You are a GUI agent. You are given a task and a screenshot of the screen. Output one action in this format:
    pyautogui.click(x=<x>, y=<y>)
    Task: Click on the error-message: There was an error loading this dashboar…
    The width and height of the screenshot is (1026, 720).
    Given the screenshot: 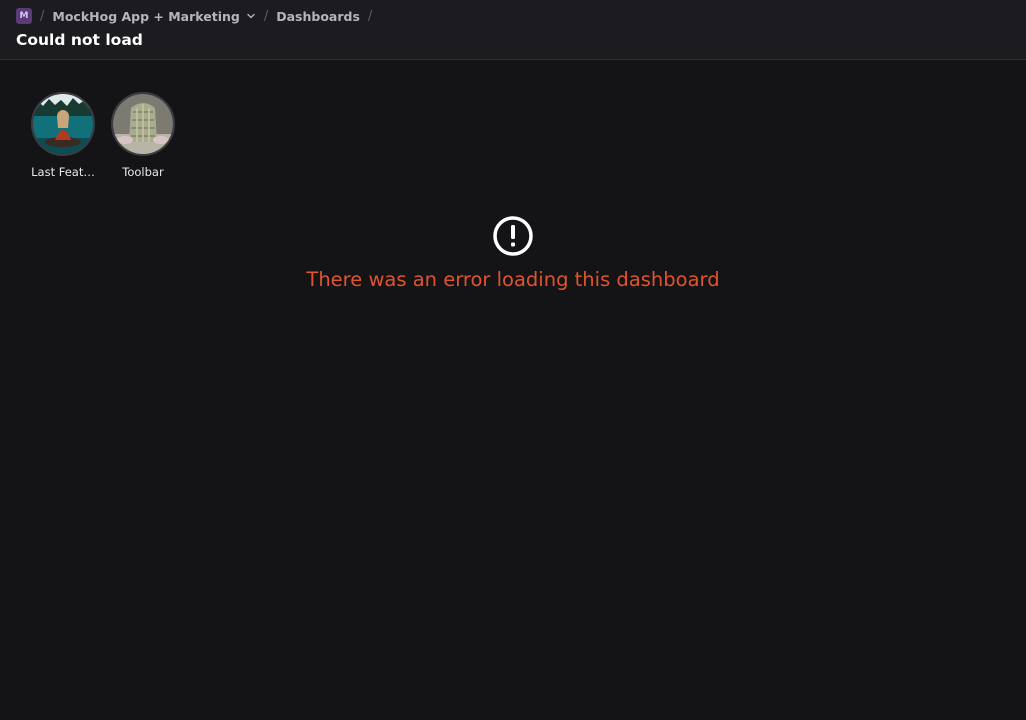 What is the action you would take?
    pyautogui.click(x=513, y=279)
    